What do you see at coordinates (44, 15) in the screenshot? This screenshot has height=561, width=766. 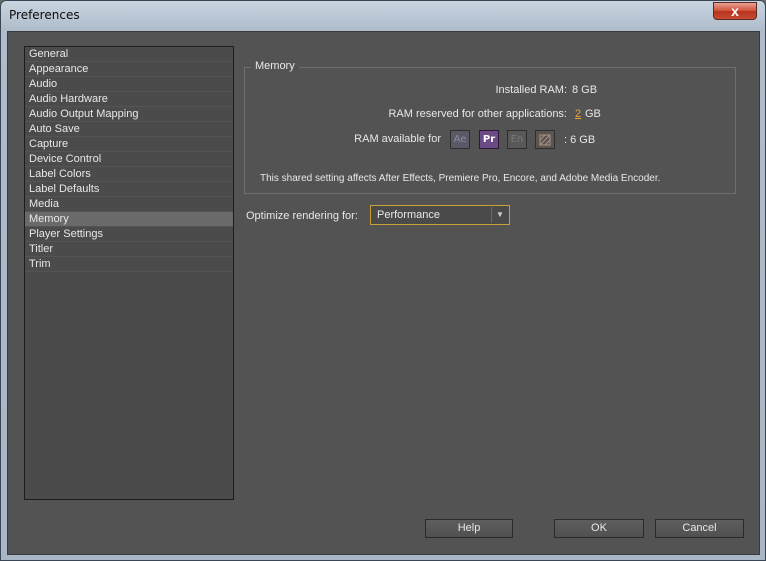 I see `window-title: Preferences` at bounding box center [44, 15].